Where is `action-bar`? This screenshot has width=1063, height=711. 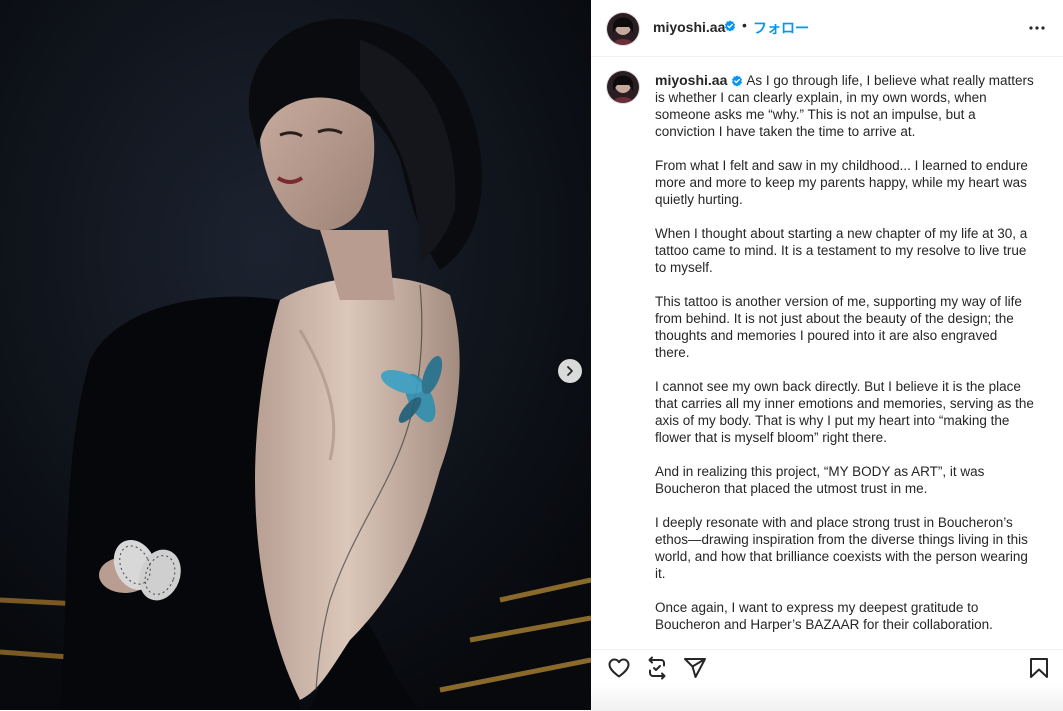 action-bar is located at coordinates (827, 680).